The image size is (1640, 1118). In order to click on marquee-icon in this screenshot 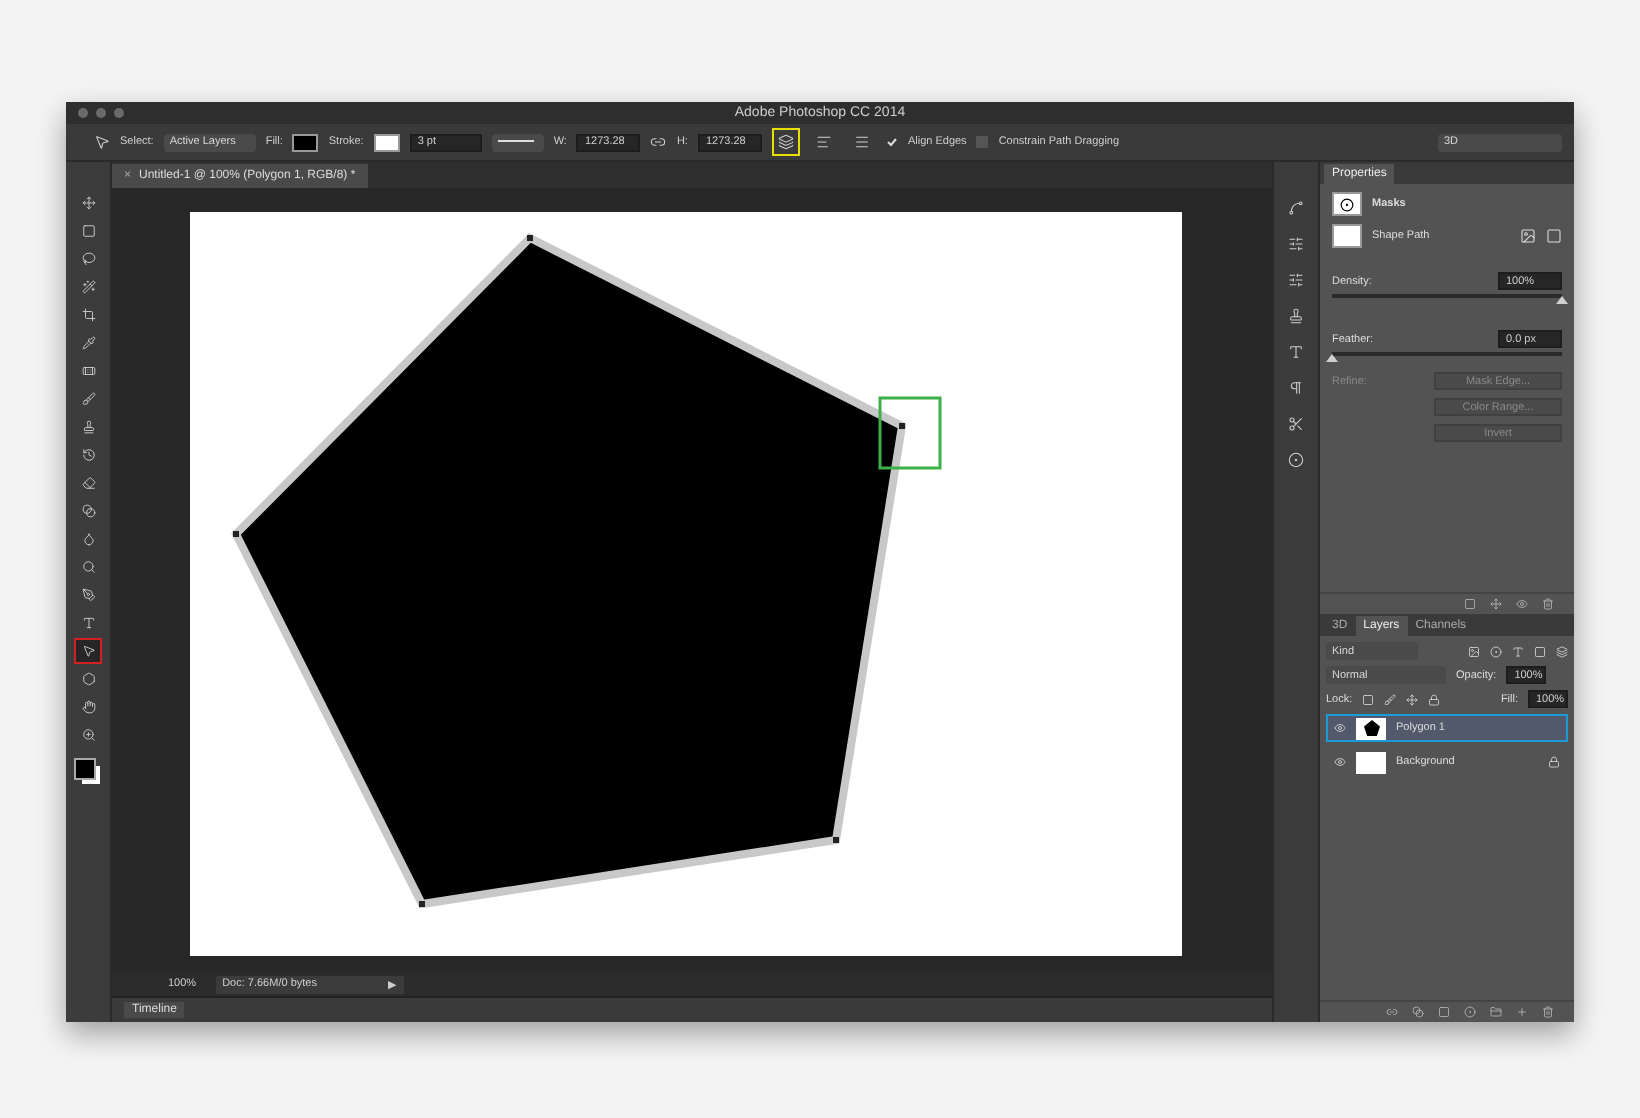, I will do `click(88, 231)`.